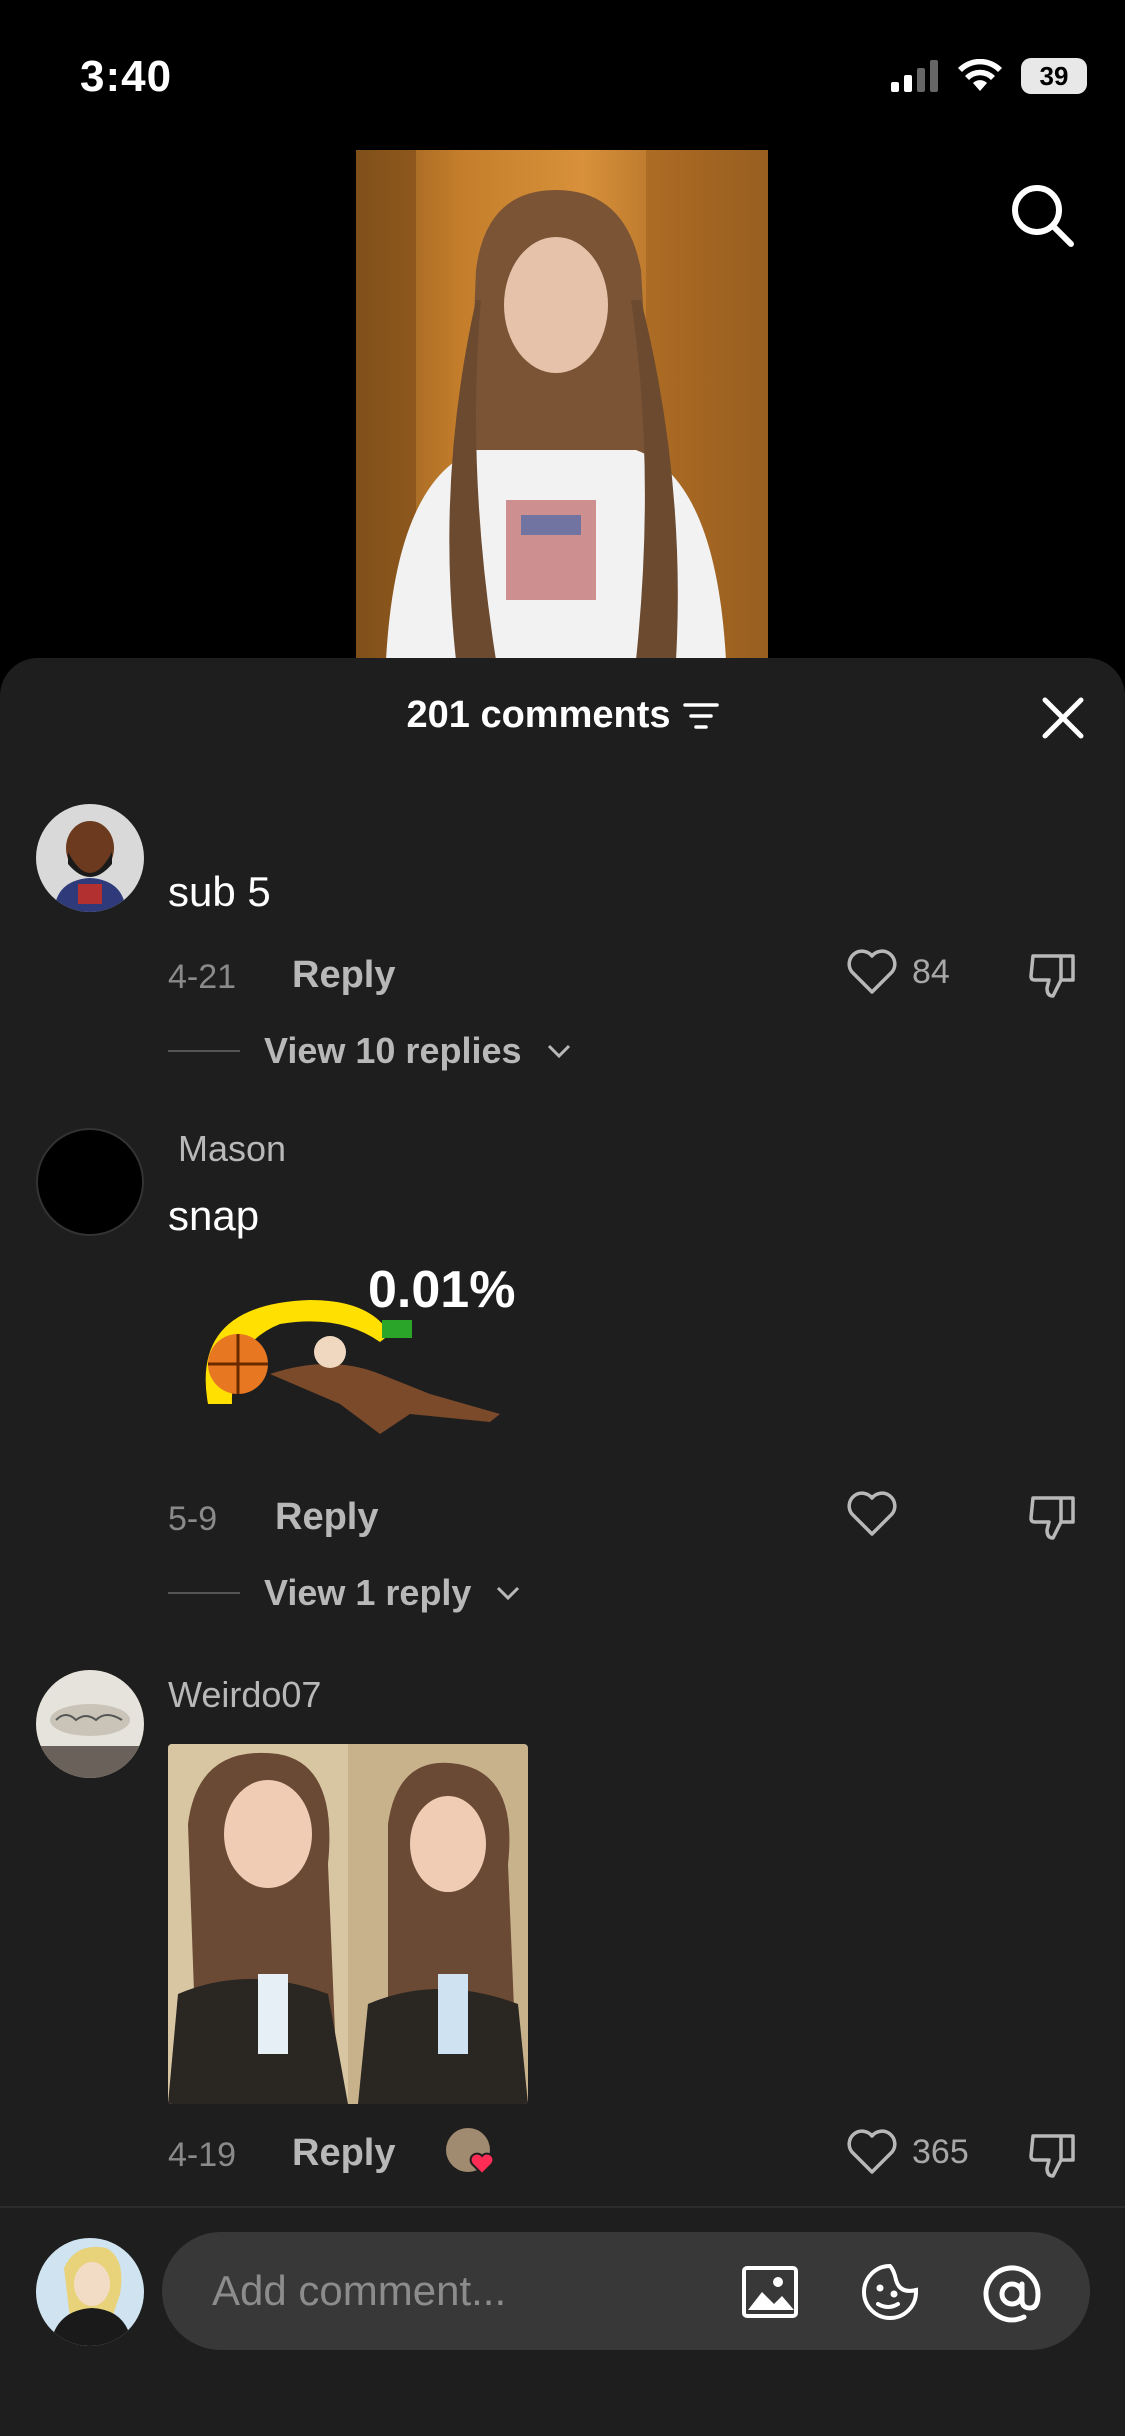 The image size is (1125, 2436). What do you see at coordinates (126, 76) in the screenshot?
I see `status-time: 3:40` at bounding box center [126, 76].